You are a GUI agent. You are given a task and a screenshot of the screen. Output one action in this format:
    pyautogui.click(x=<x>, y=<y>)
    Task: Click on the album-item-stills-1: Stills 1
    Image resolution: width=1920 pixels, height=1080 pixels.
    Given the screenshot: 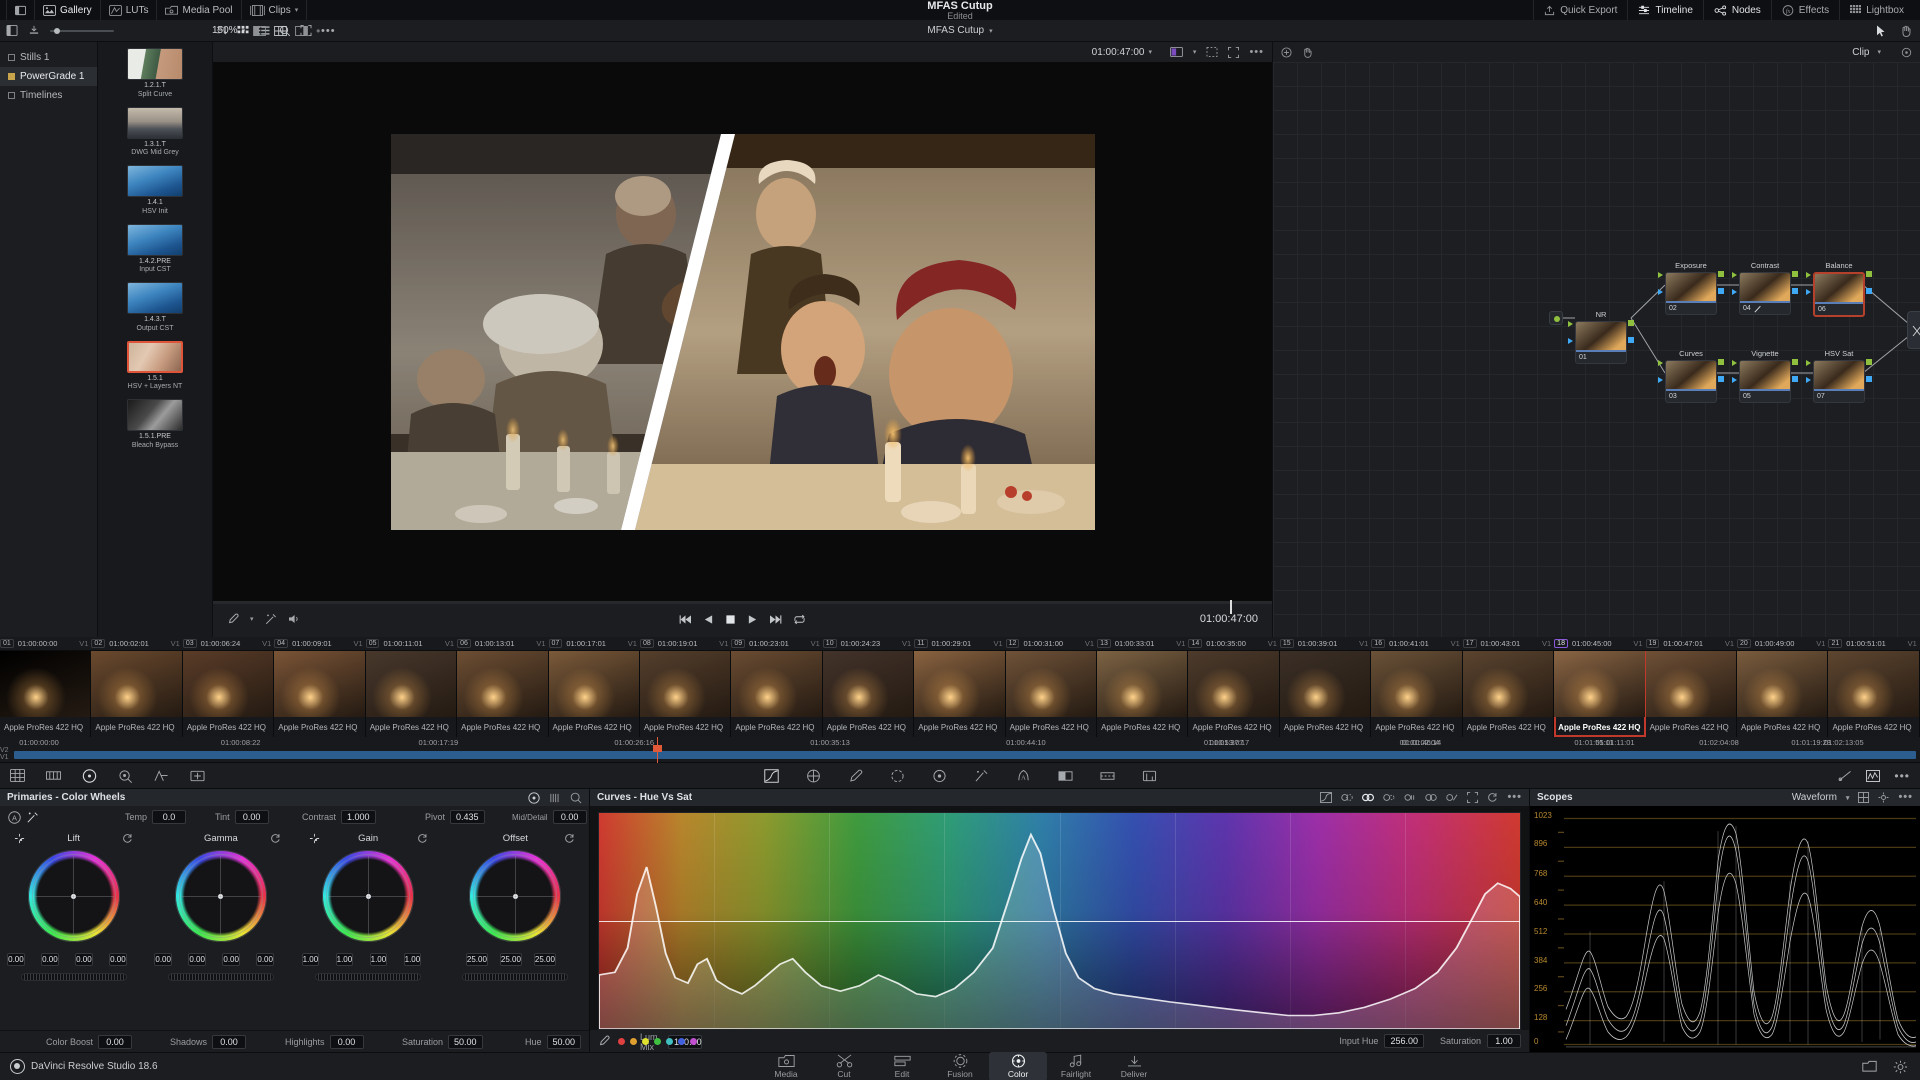 What is the action you would take?
    pyautogui.click(x=48, y=57)
    